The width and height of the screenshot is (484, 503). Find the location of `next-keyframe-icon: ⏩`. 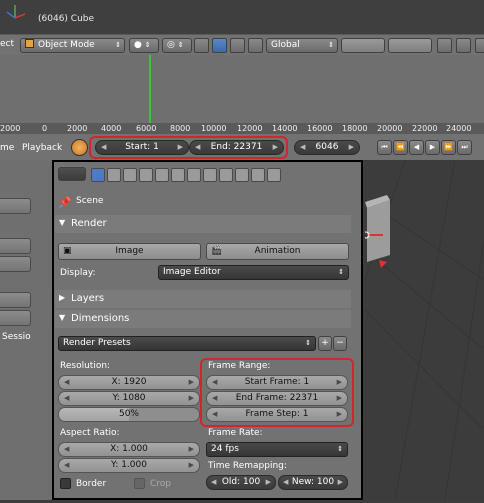

next-keyframe-icon: ⏩ is located at coordinates (448, 147).